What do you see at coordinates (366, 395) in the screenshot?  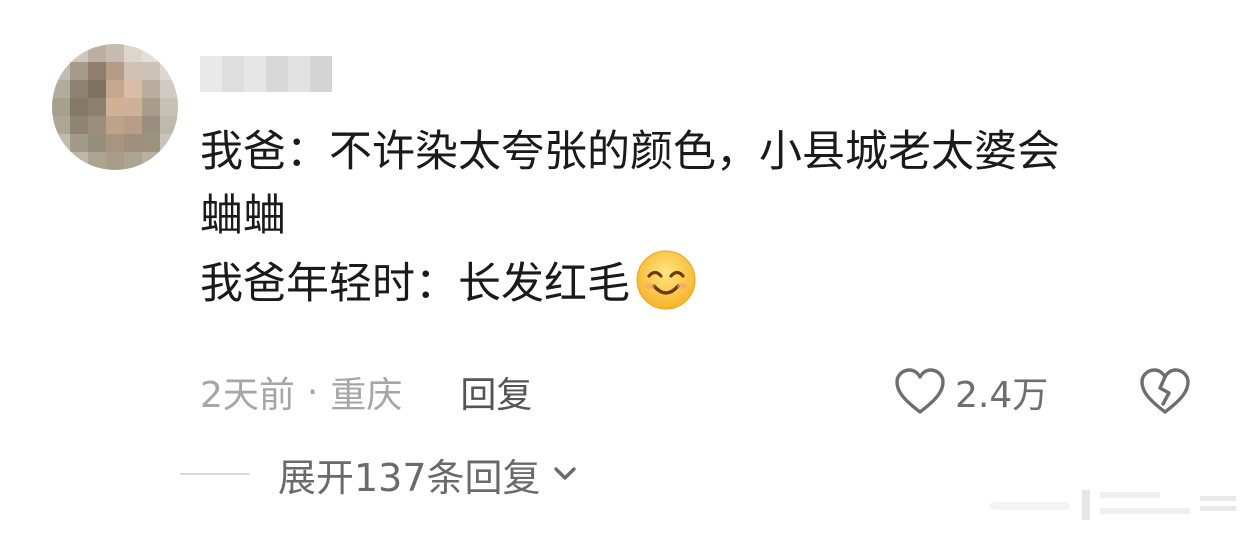 I see `comment-location: 重庆` at bounding box center [366, 395].